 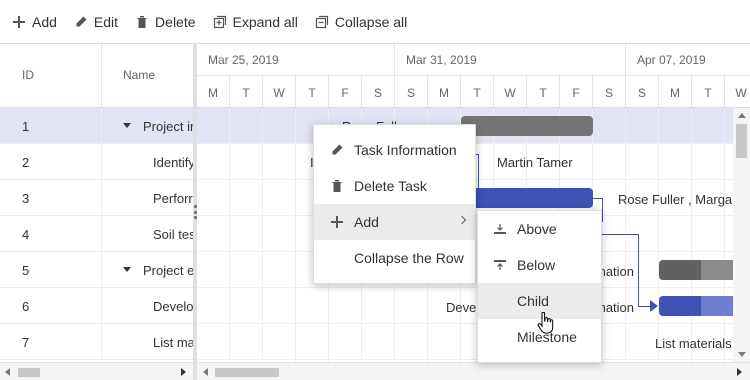 What do you see at coordinates (28, 75) in the screenshot?
I see `column-header-id: ID` at bounding box center [28, 75].